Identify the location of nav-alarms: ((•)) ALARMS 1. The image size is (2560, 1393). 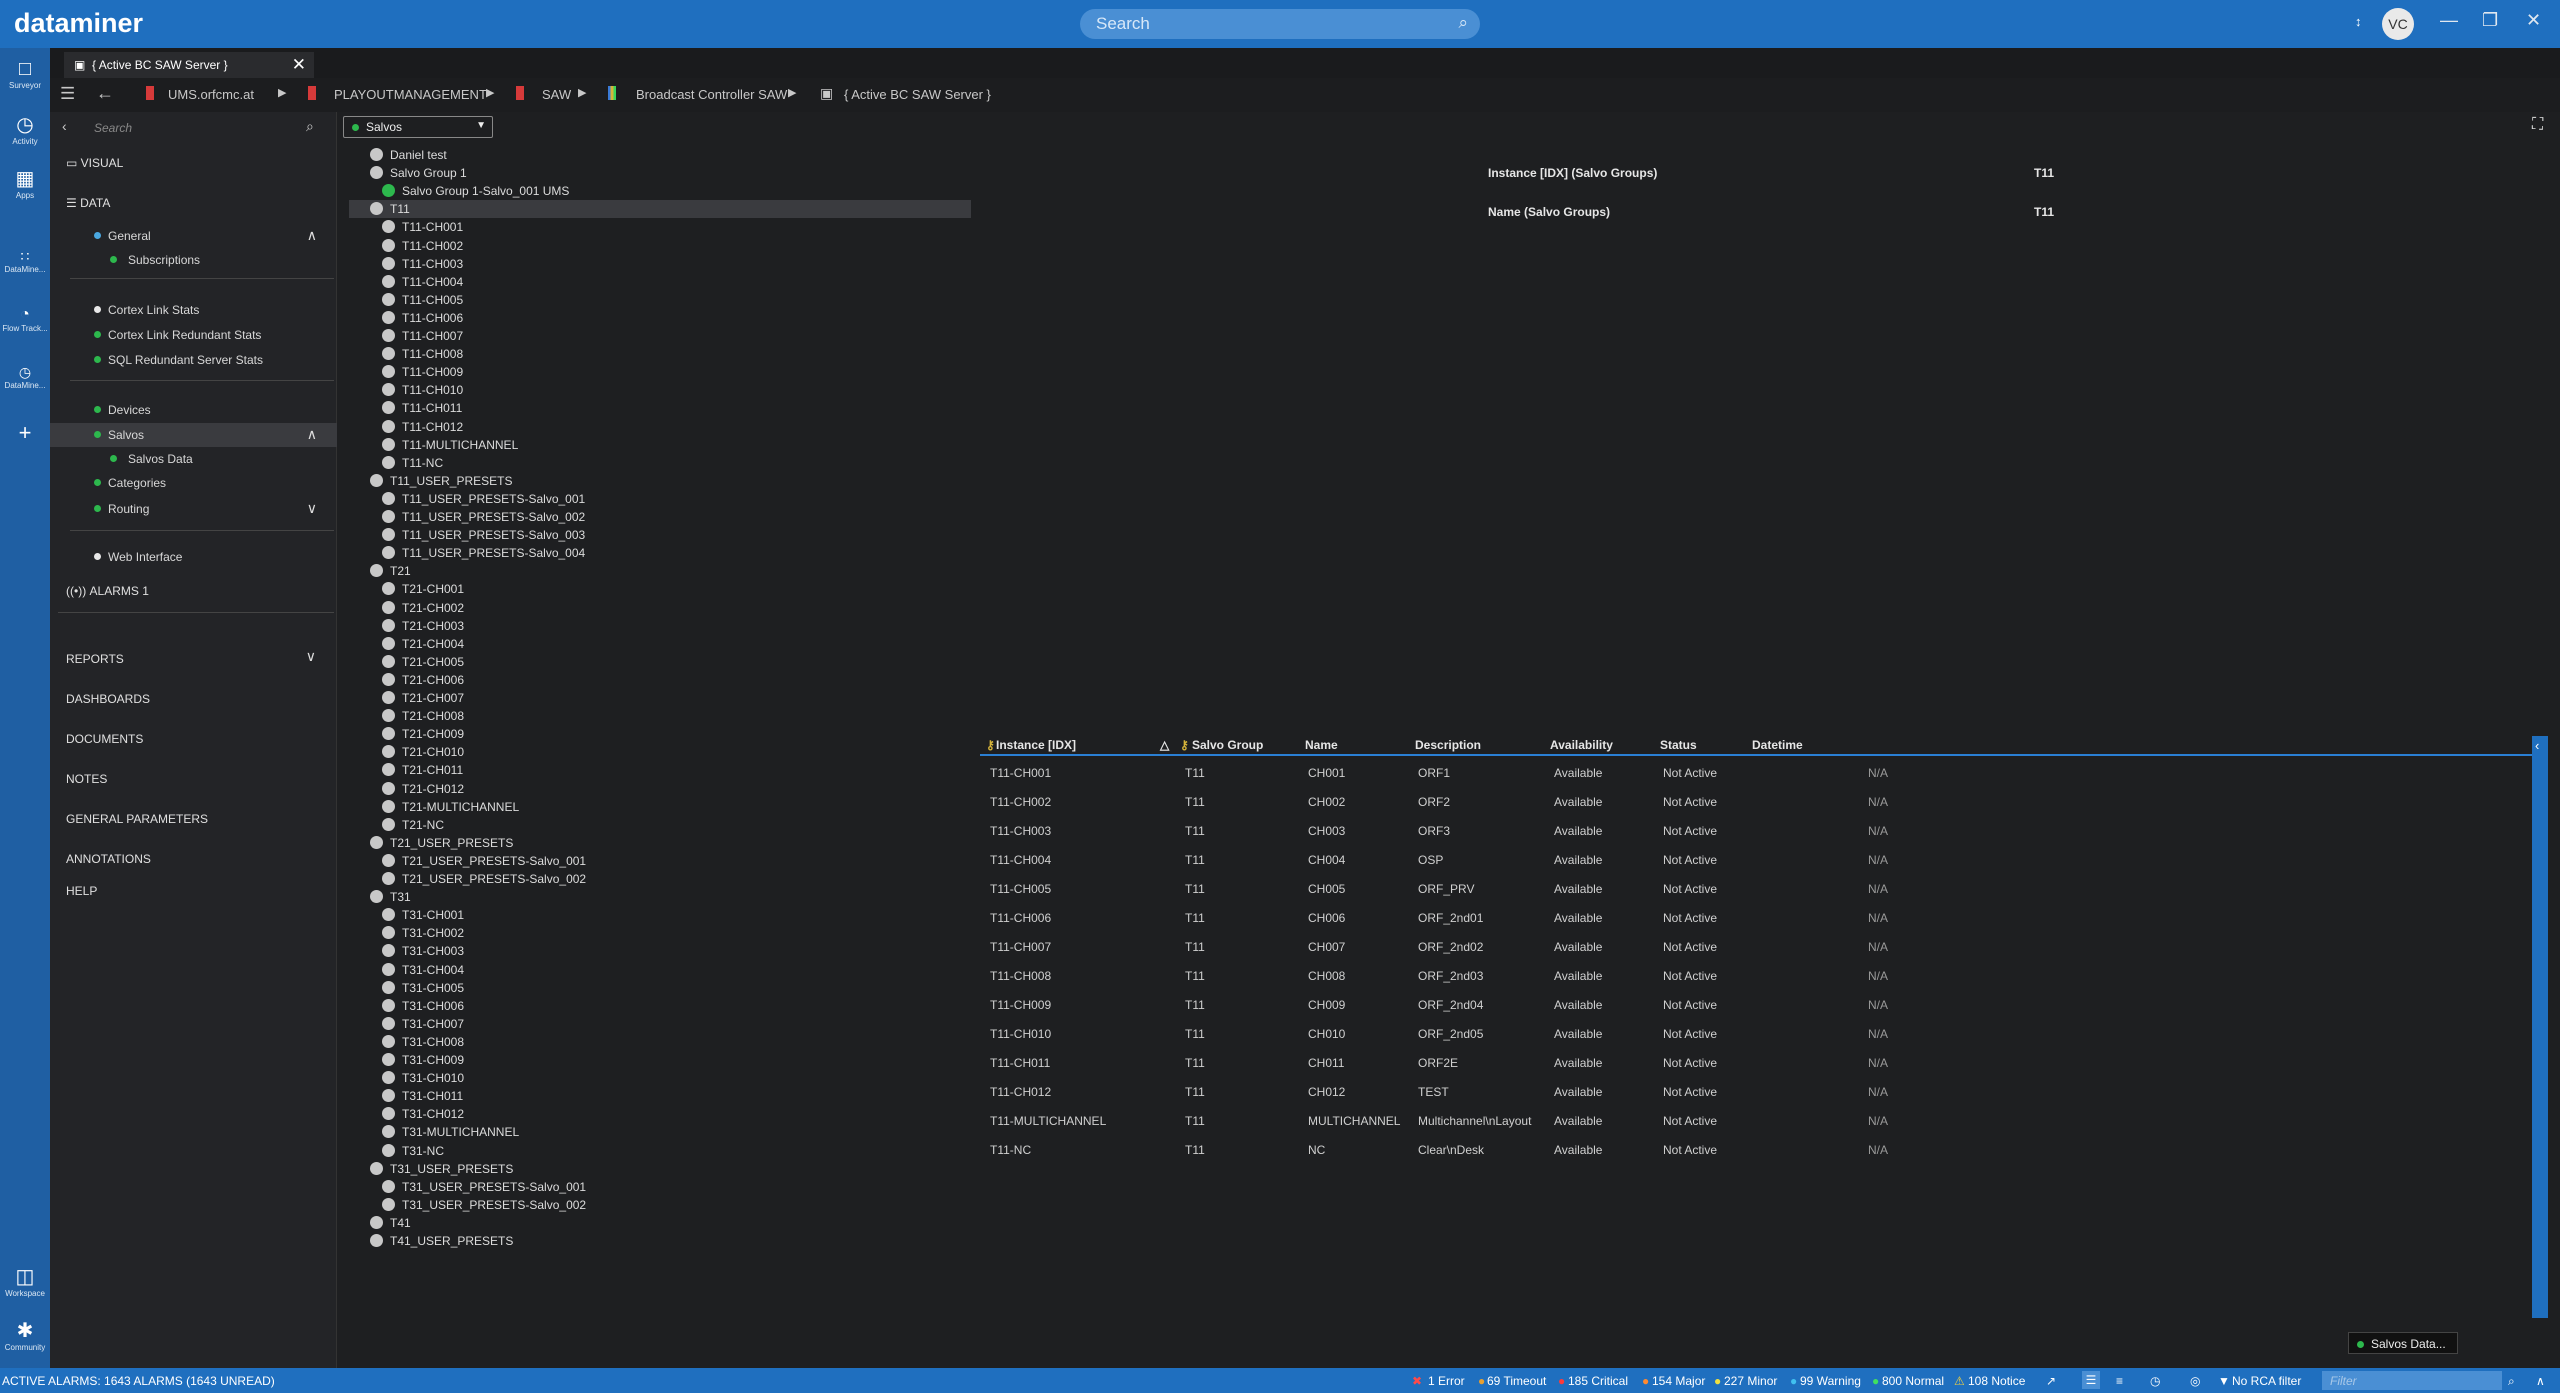
(107, 591).